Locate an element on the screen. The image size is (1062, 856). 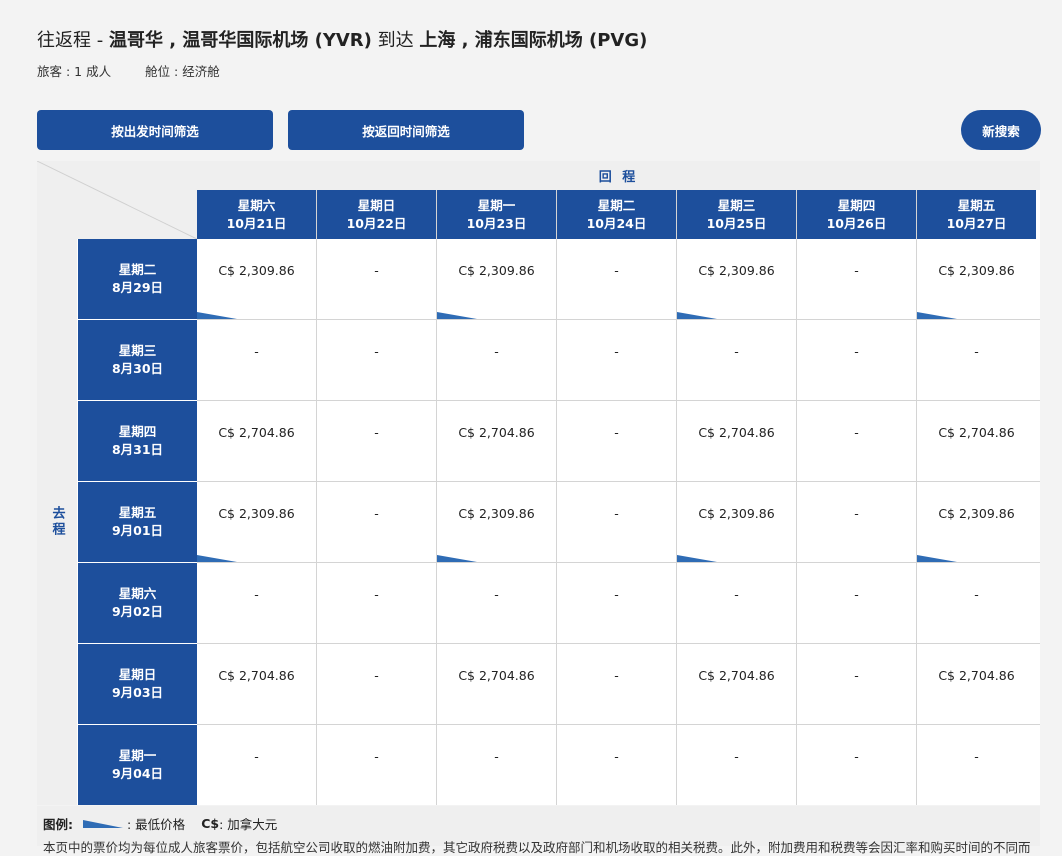
outbound-weekday: 星期日 is located at coordinates (137, 674).